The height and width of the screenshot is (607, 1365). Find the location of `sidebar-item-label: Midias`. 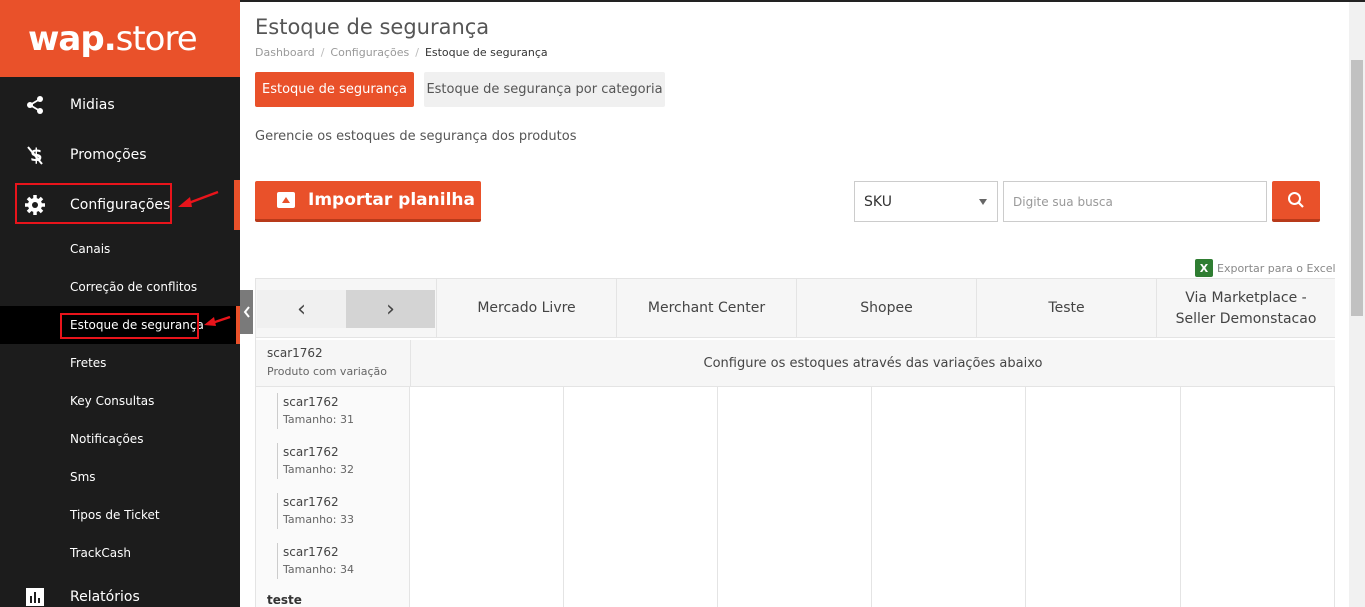

sidebar-item-label: Midias is located at coordinates (92, 105).